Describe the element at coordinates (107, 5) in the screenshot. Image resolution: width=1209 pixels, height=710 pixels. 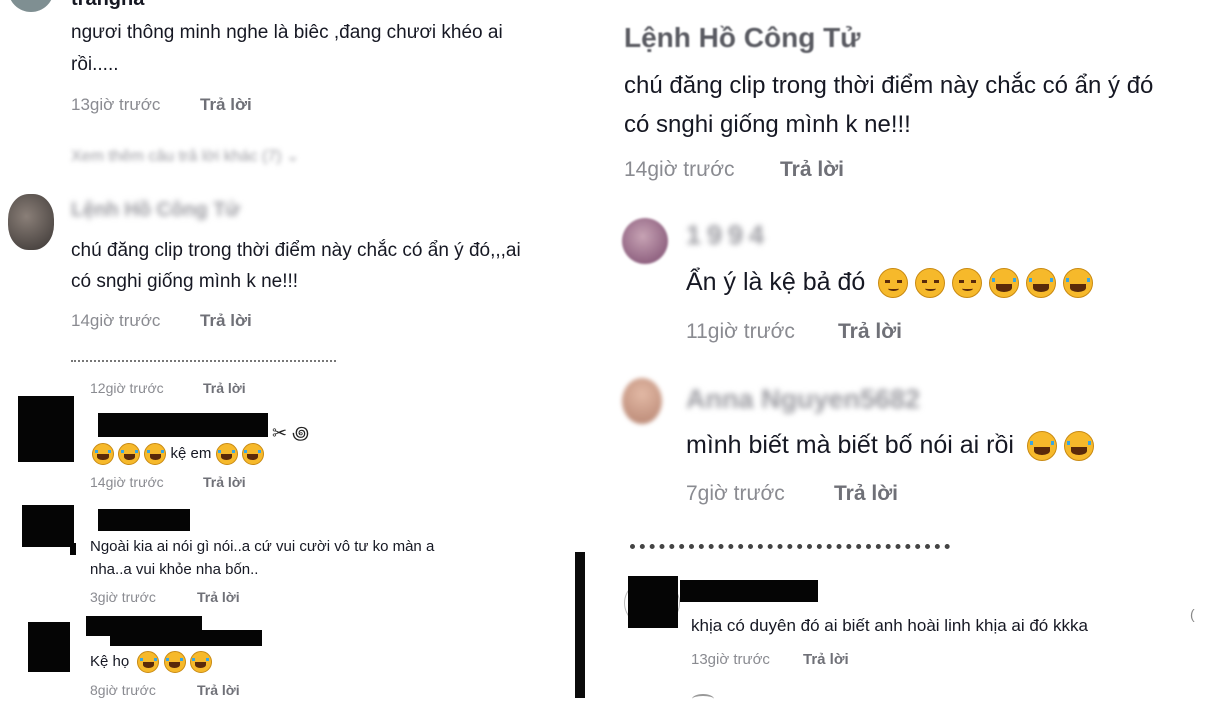
I see `commenter-name: trangha` at that location.